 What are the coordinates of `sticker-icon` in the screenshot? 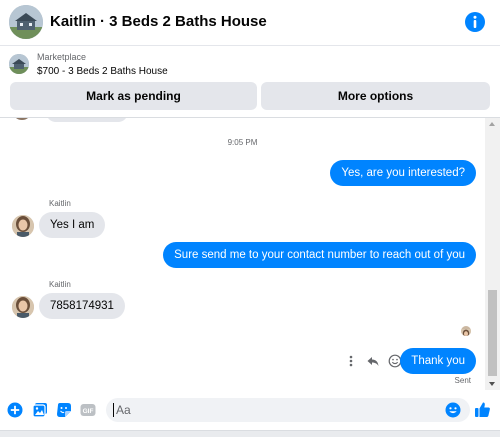 It's located at (64, 410).